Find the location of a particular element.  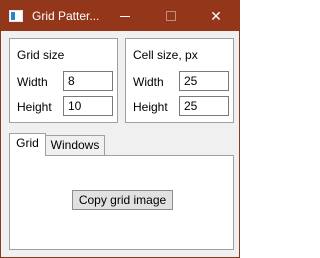

grid-height-input: 10 is located at coordinates (88, 106).